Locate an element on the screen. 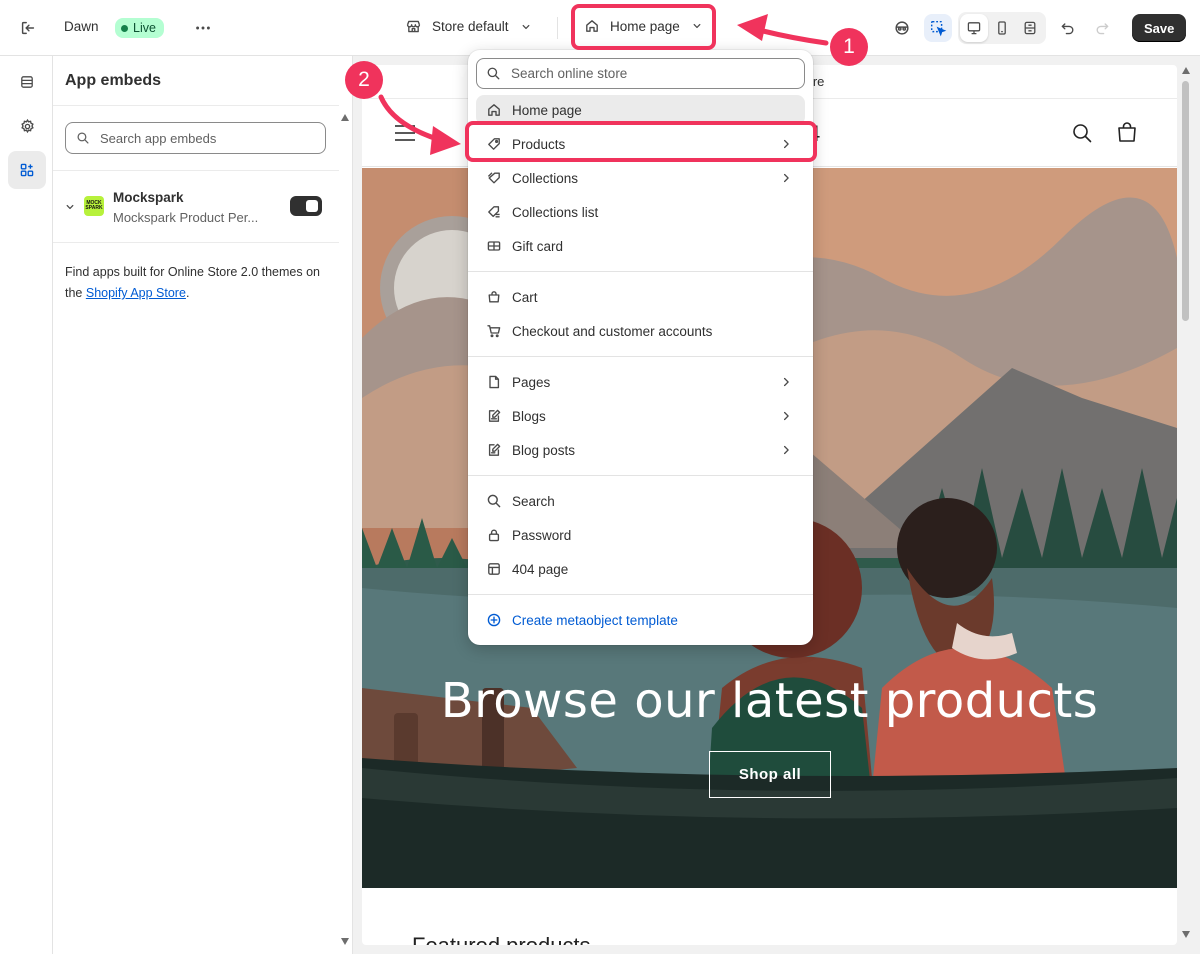 The height and width of the screenshot is (954, 1200). annotation-arrows is located at coordinates (603, 84).